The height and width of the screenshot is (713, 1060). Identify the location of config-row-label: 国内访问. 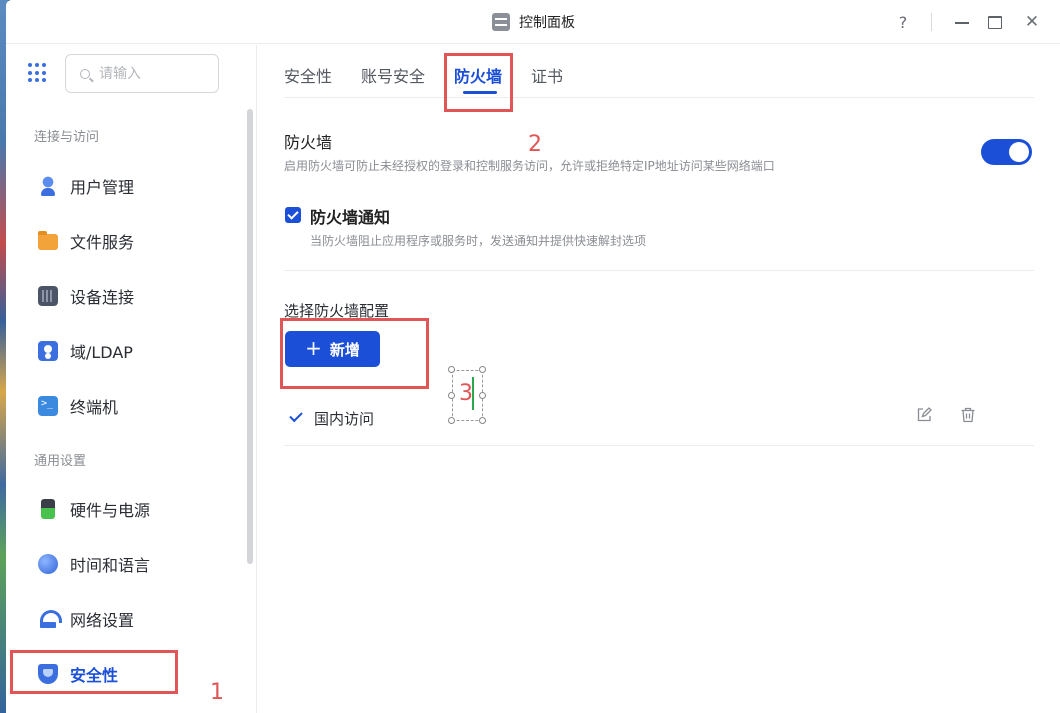
(344, 419).